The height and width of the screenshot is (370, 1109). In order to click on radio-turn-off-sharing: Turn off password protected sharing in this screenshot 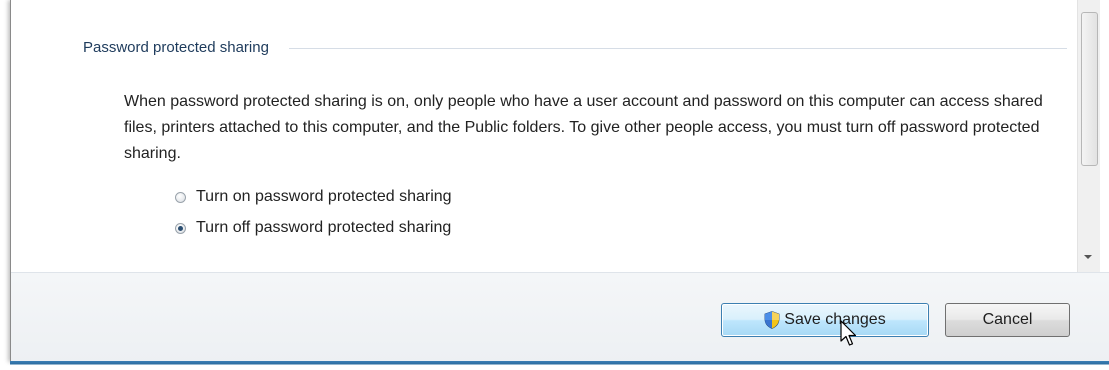, I will do `click(313, 228)`.